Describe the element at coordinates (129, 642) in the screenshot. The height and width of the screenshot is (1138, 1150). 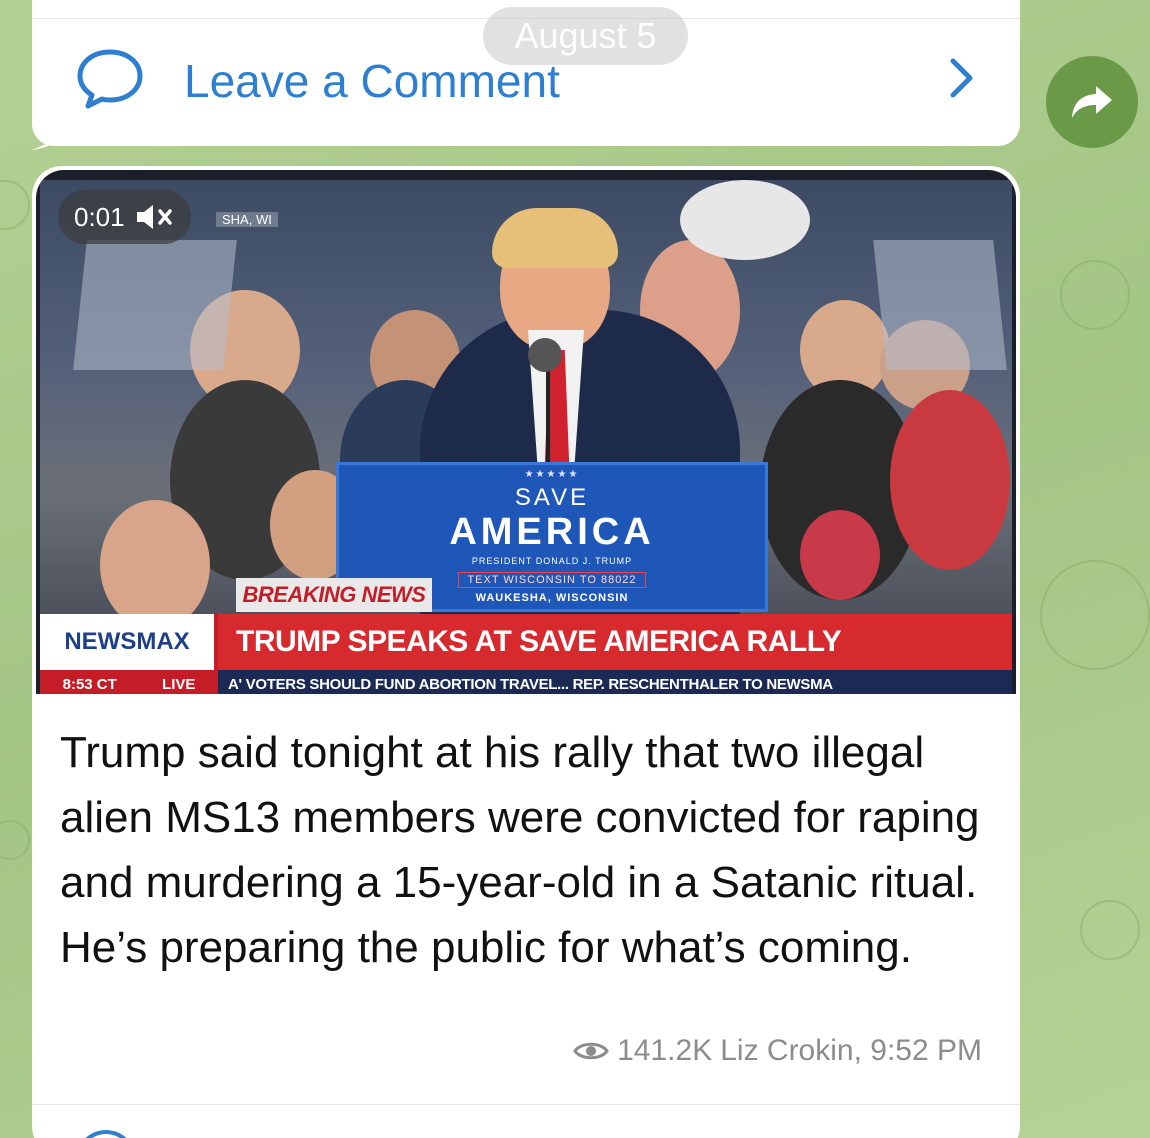
I see `network-logo: NEWSMAX` at that location.